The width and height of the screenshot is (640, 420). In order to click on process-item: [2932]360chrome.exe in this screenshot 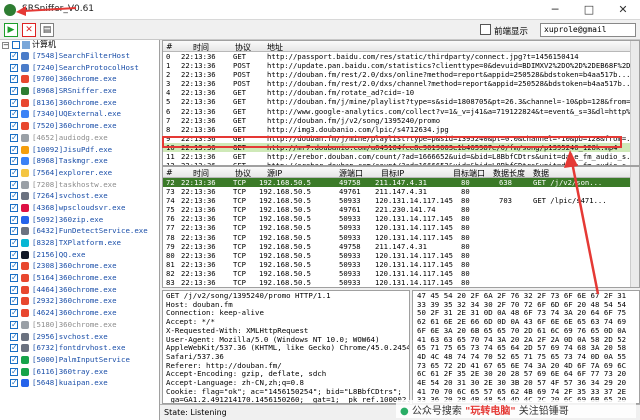, I will do `click(79, 301)`.